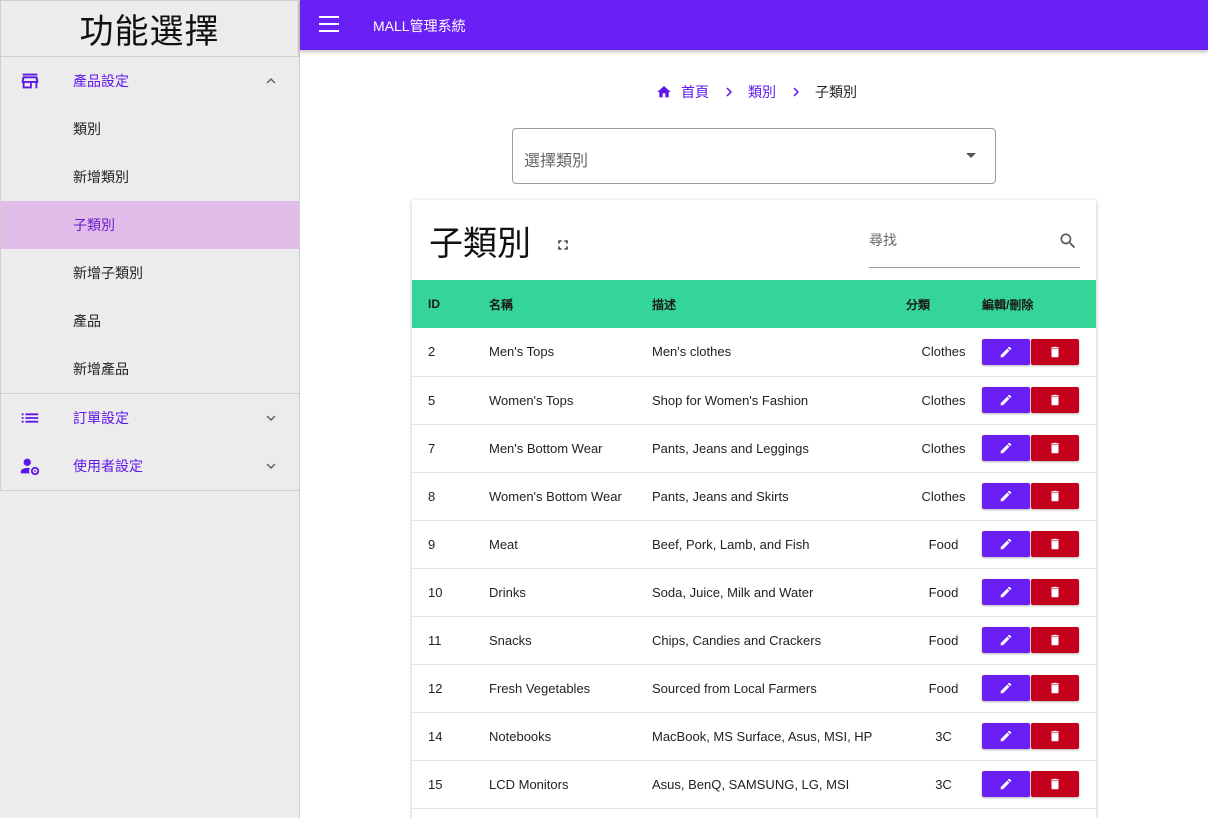 The width and height of the screenshot is (1208, 818). I want to click on category-select: 選擇類別, so click(754, 156).